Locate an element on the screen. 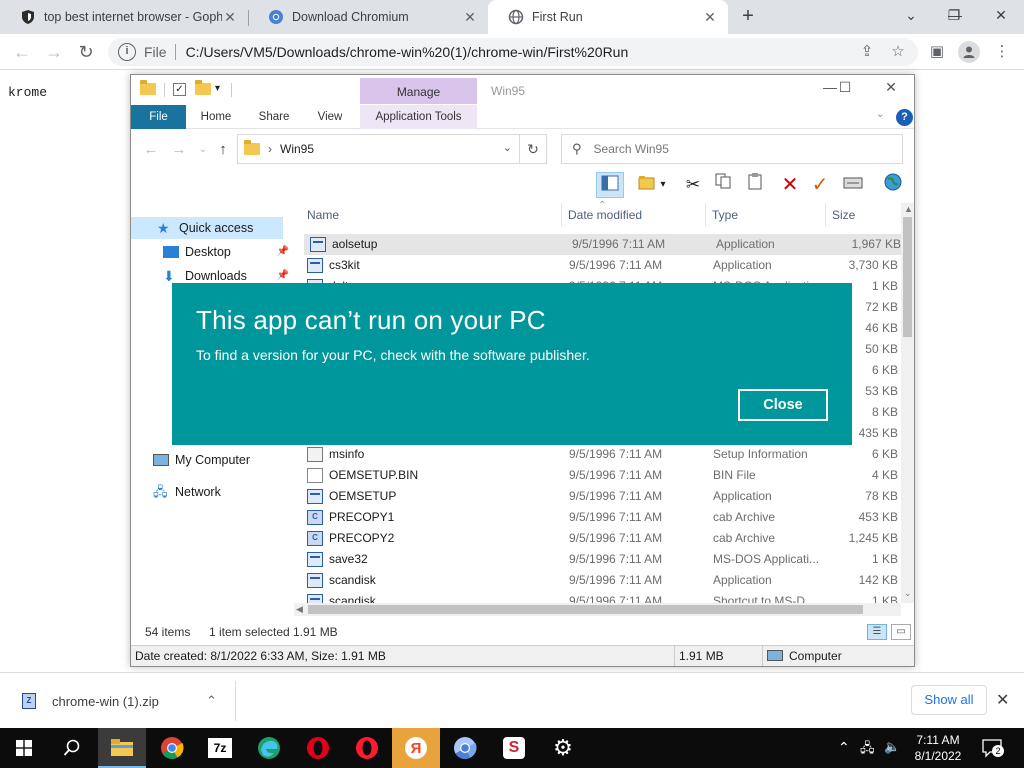 The width and height of the screenshot is (1024, 768). tab-search-icon: ⌄ is located at coordinates (911, 15).